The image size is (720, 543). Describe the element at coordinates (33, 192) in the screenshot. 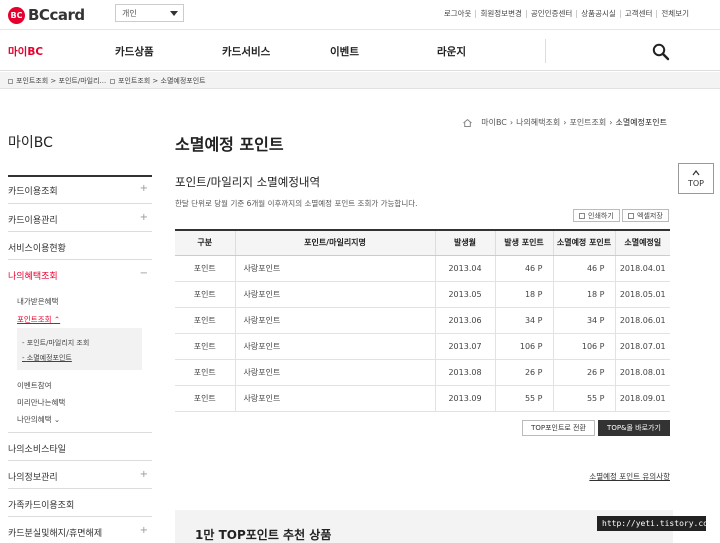

I see `lnb-item-label: 카드이용조회` at that location.